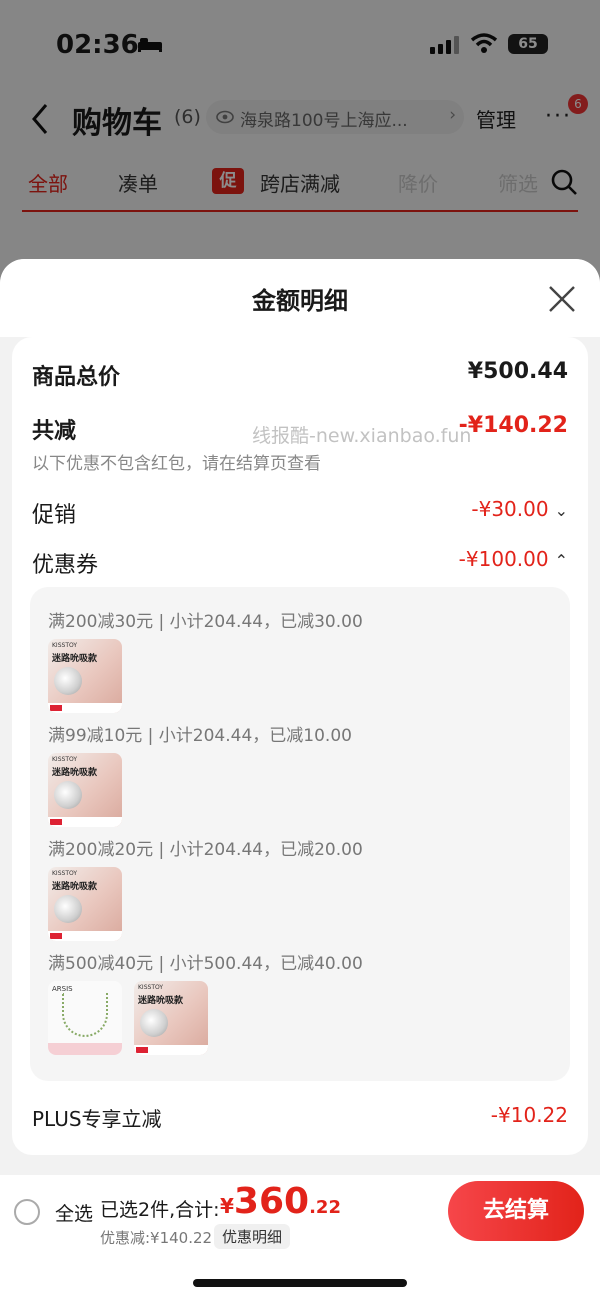 The image size is (600, 1300). I want to click on coupon-value: -¥100.00, so click(503, 559).